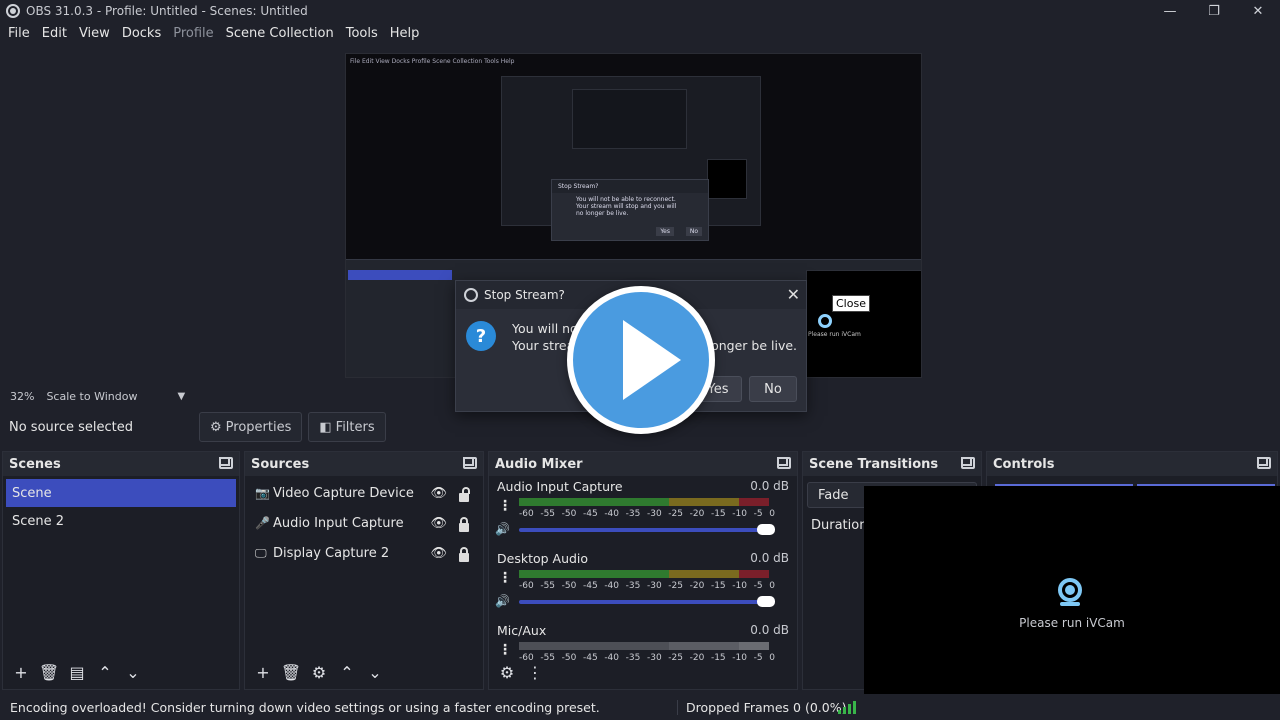 The image size is (1280, 720). I want to click on nested-preview-inner, so click(629, 119).